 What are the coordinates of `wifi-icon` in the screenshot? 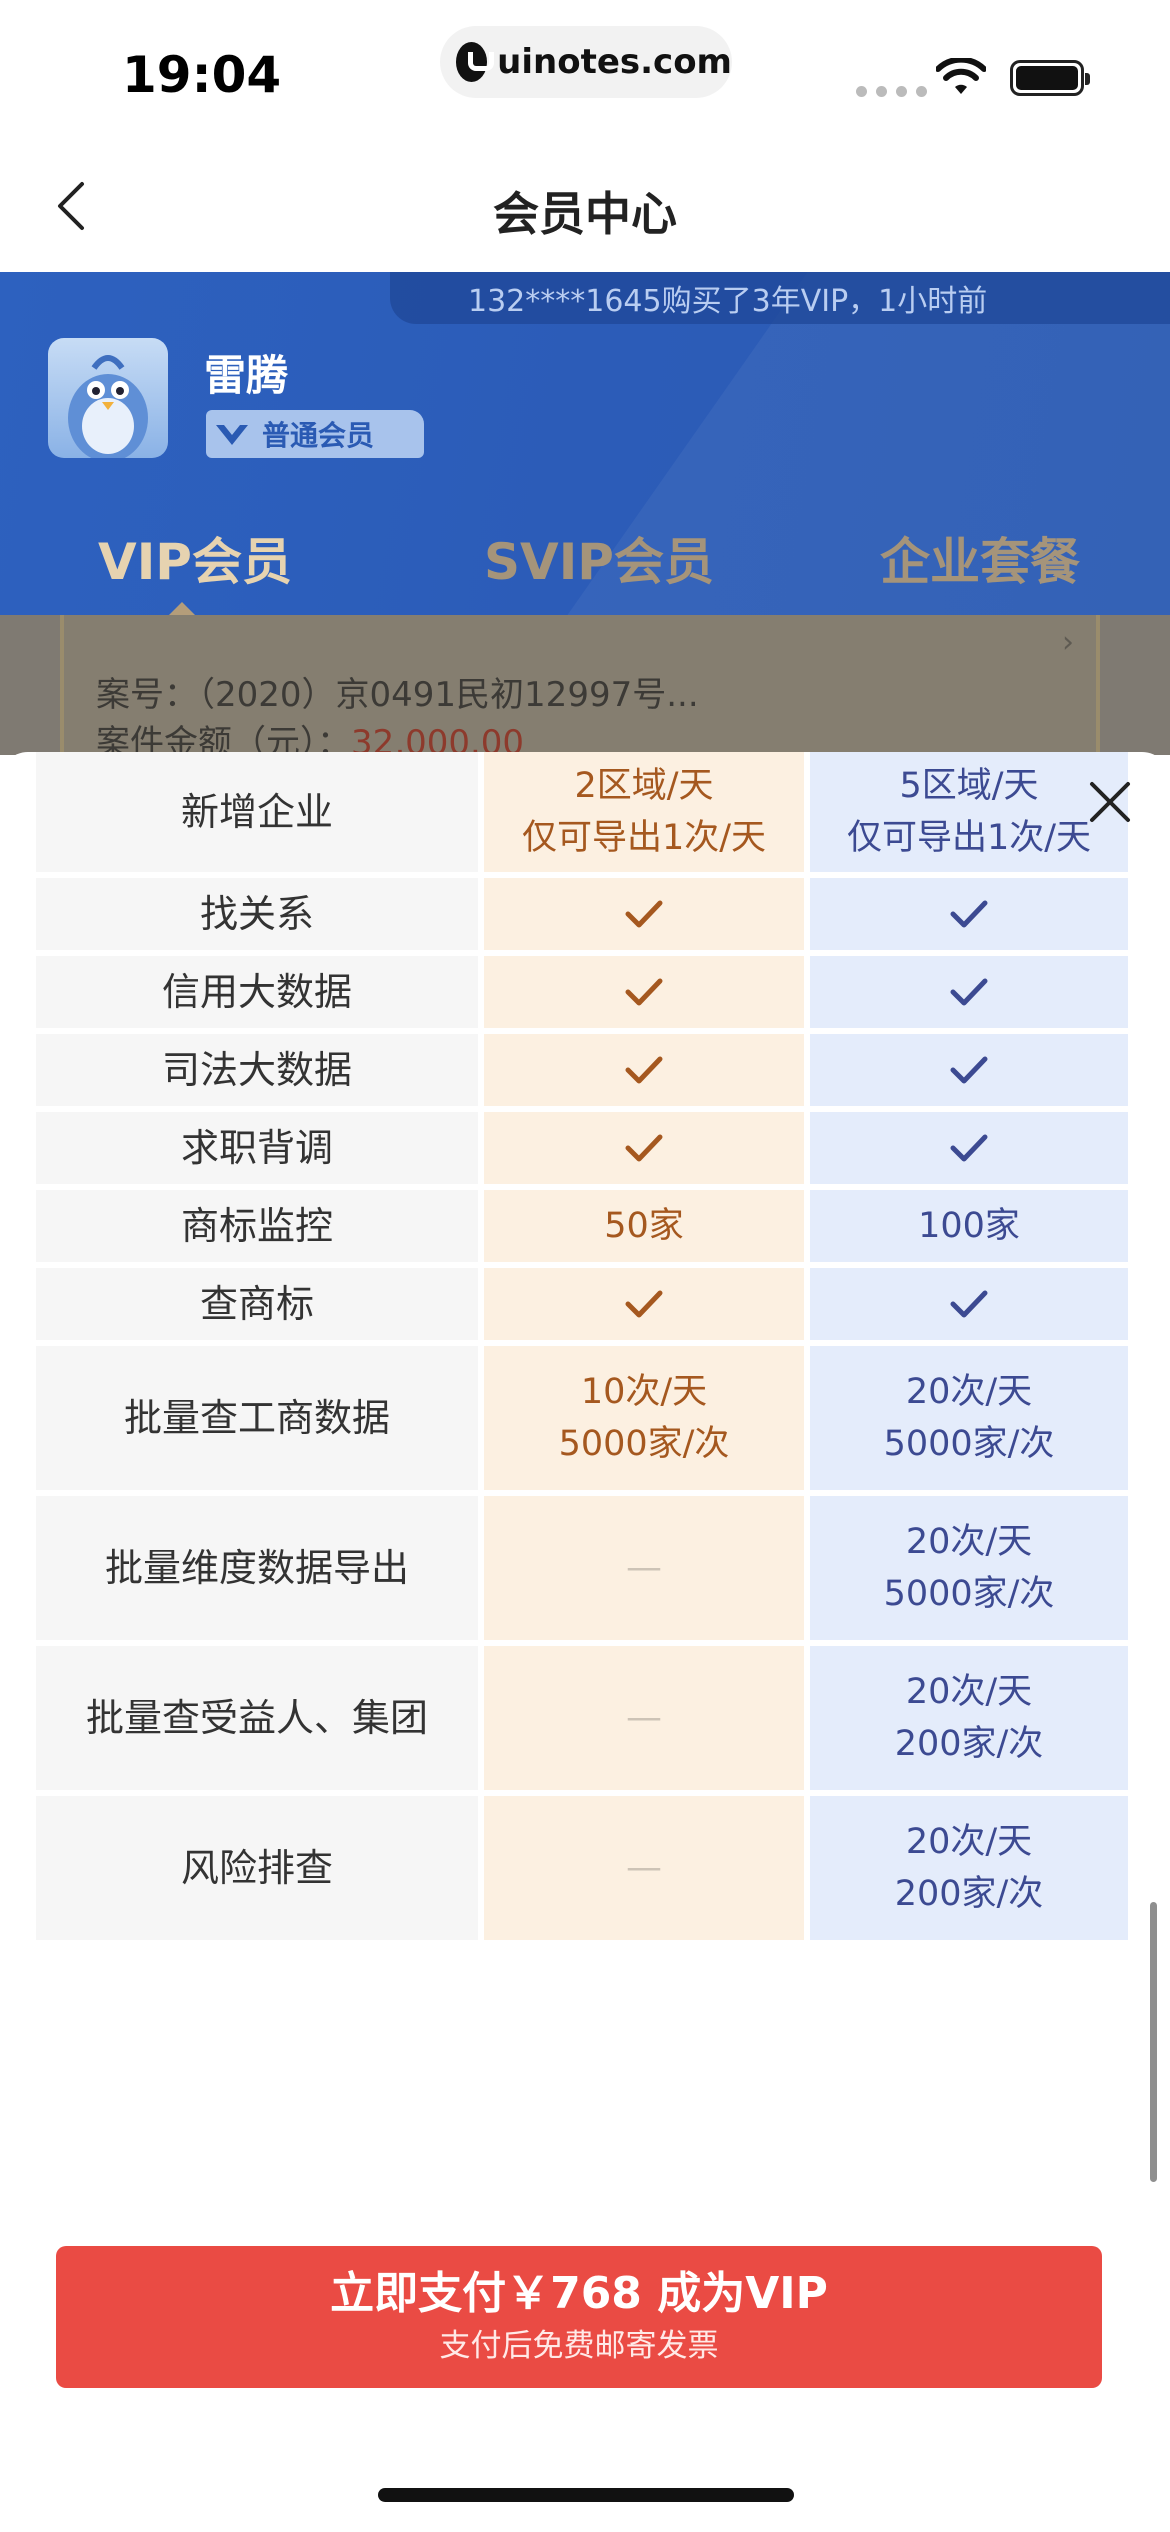 It's located at (961, 76).